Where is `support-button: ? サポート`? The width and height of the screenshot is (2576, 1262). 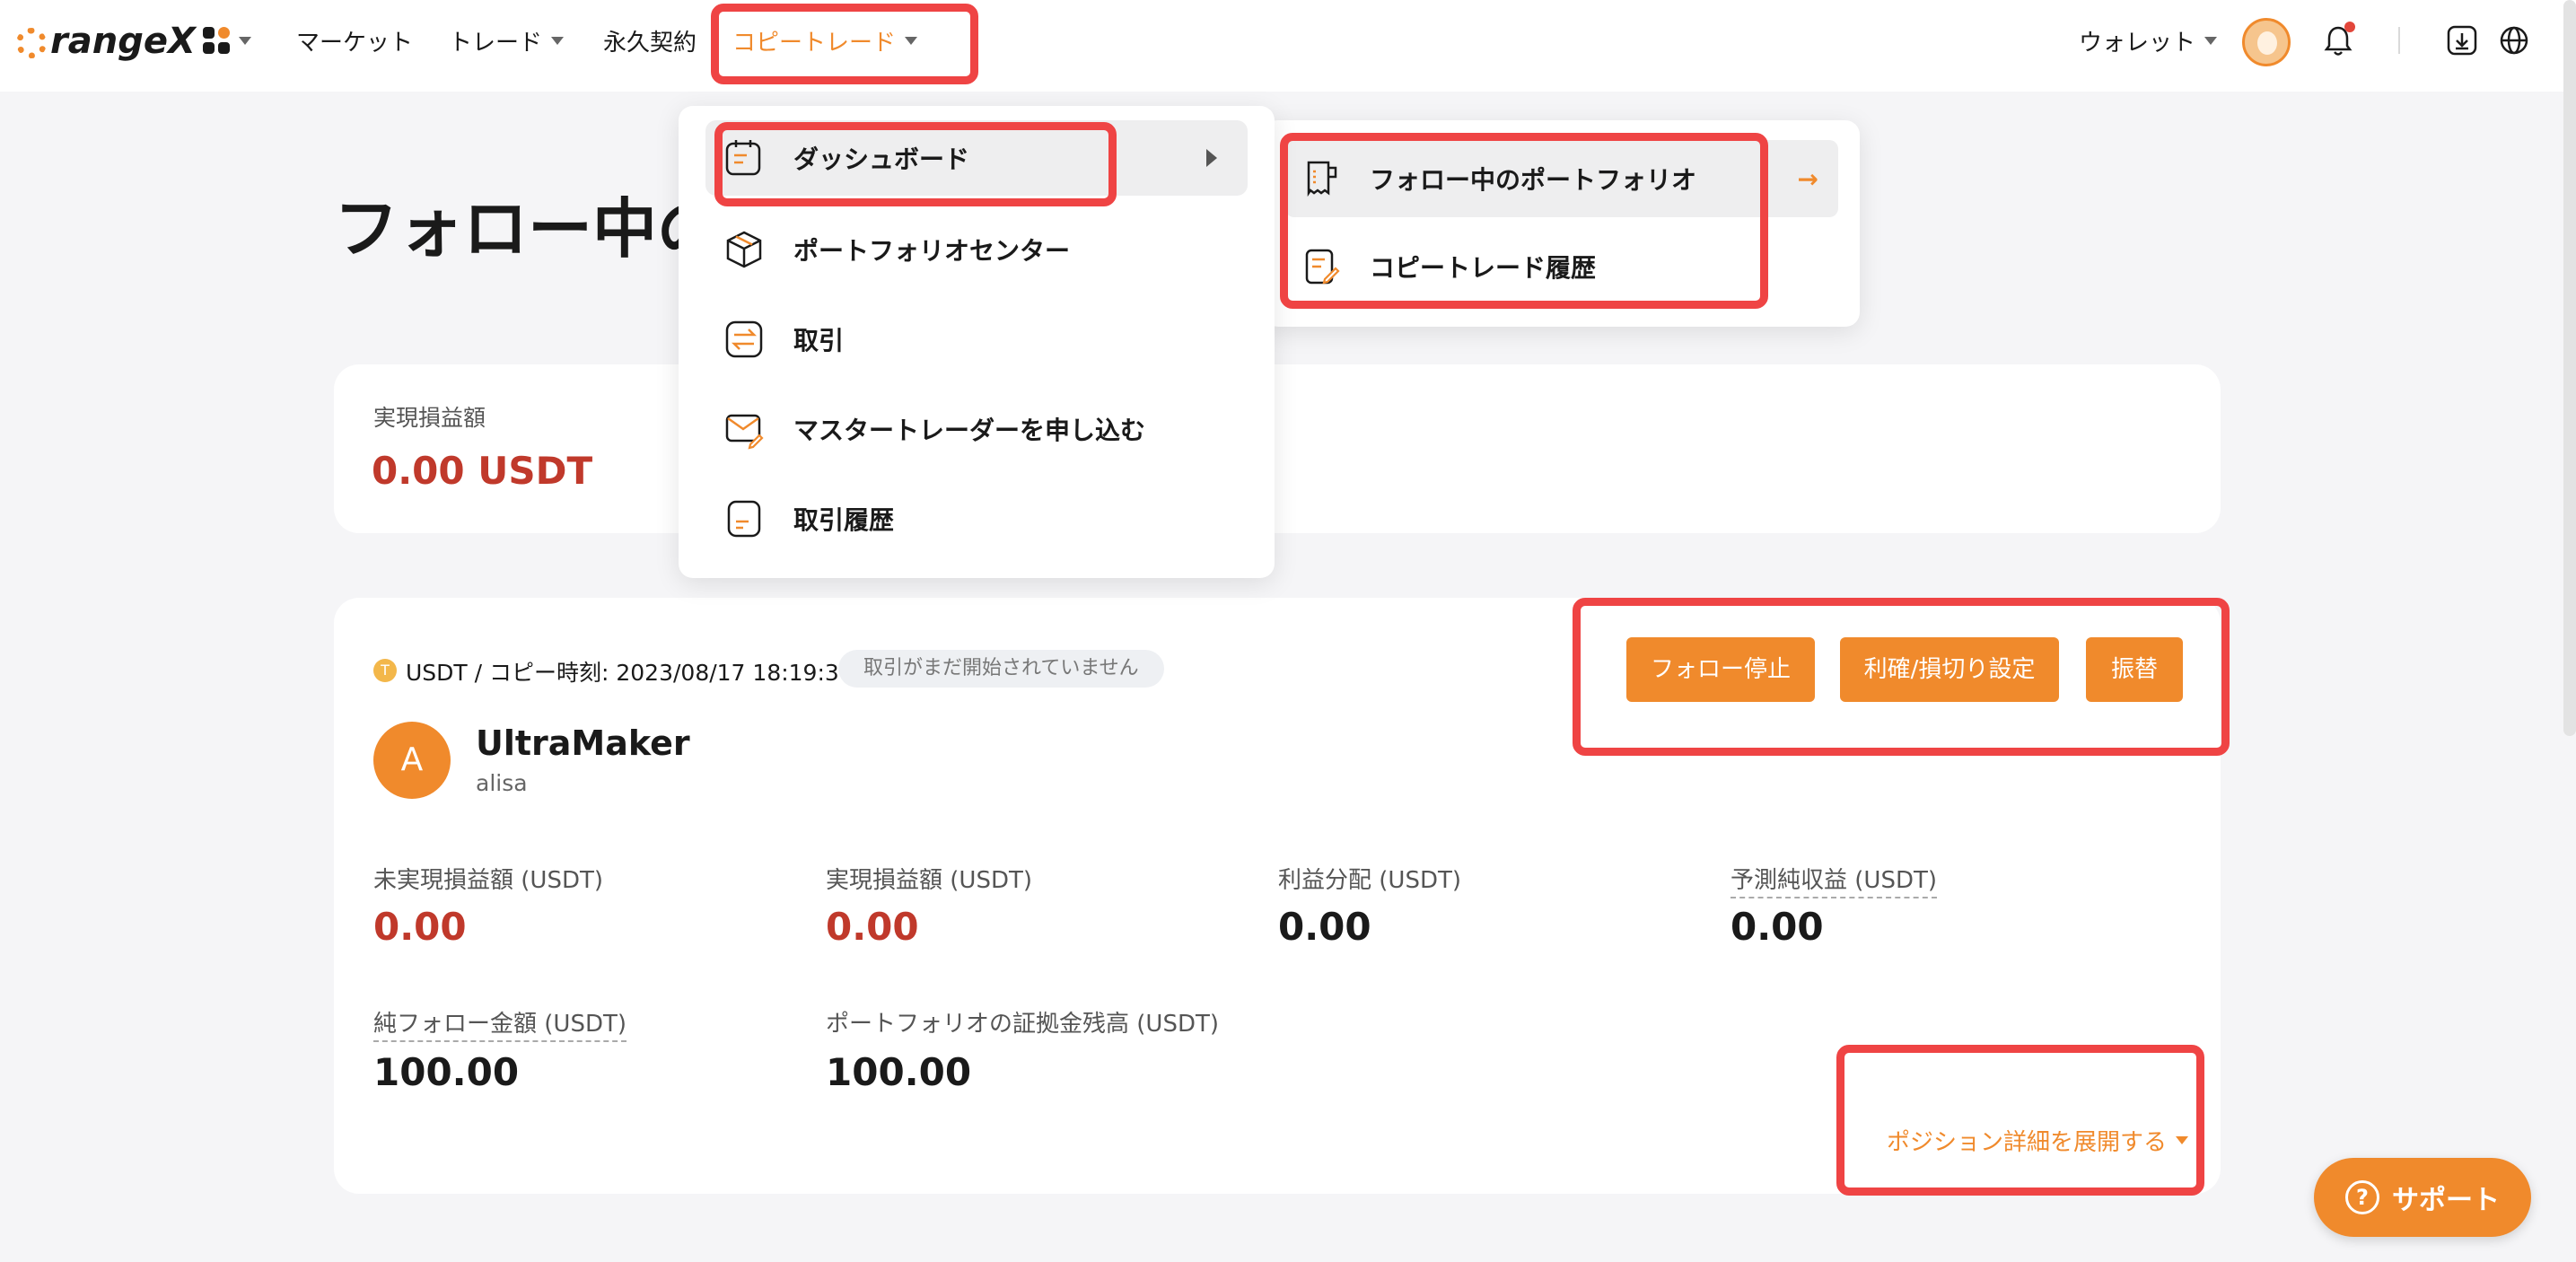
support-button: ? サポート is located at coordinates (2422, 1197).